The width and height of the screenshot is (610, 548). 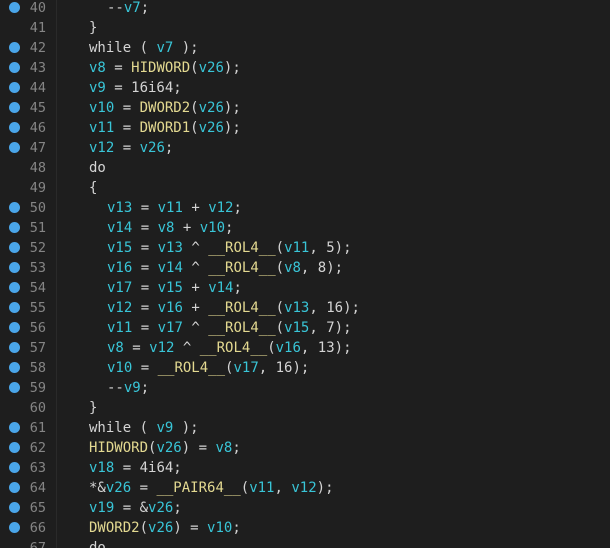 I want to click on code-line: 43 v8 = HIDWORD(v26);, so click(x=305, y=68).